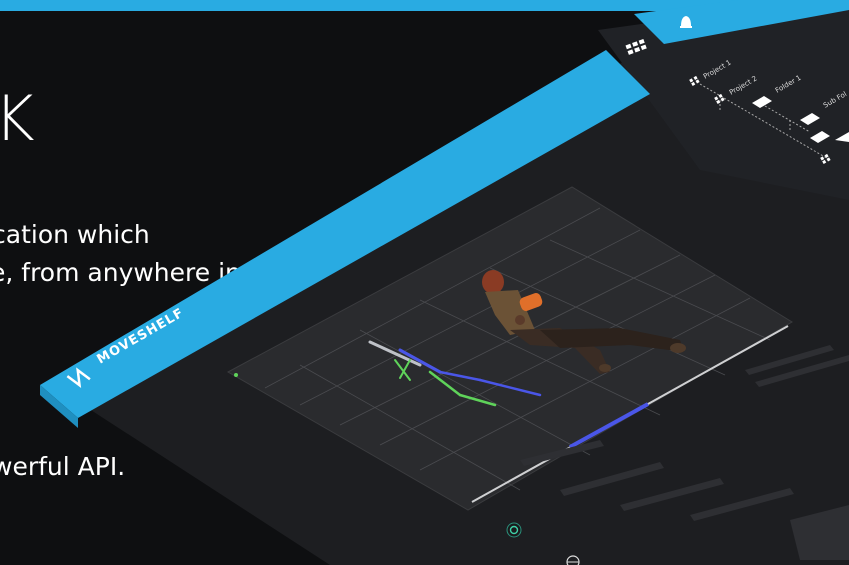 This screenshot has height=565, width=849. I want to click on refresh-icon, so click(514, 530).